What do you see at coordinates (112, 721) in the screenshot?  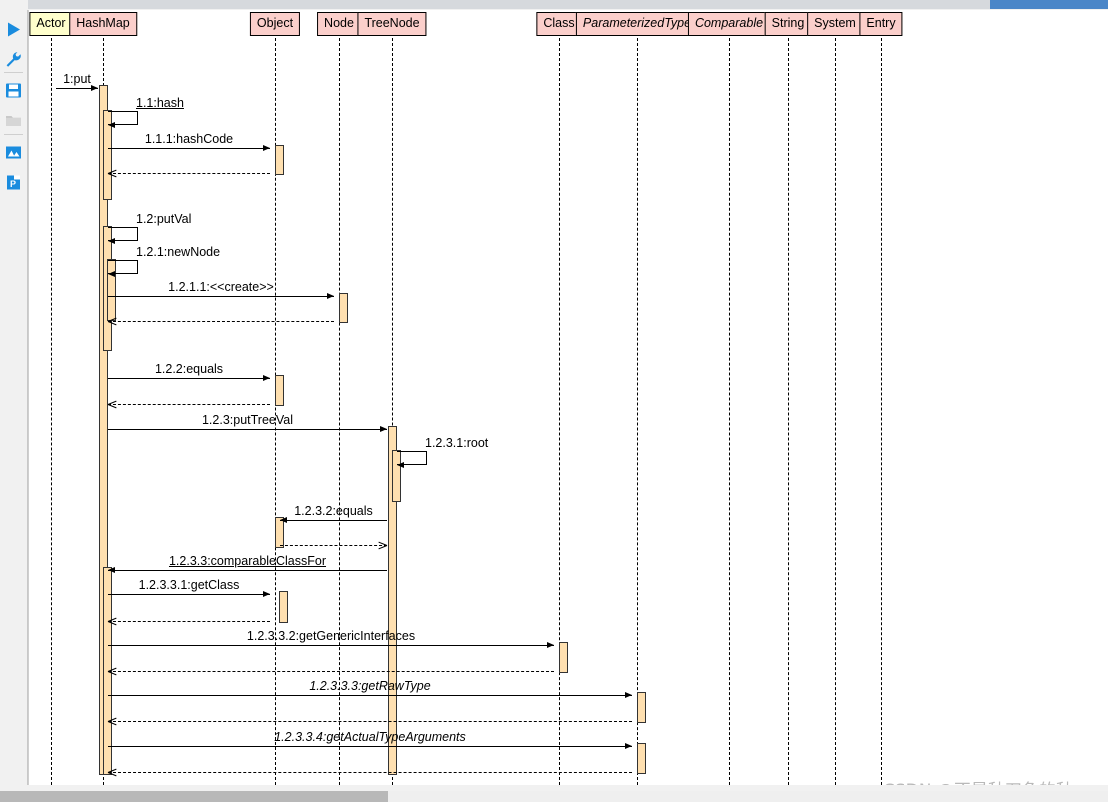 I see `message-m21-arrowhead` at bounding box center [112, 721].